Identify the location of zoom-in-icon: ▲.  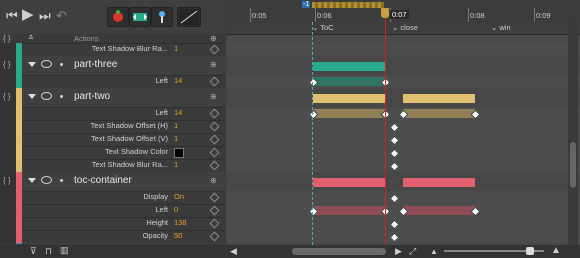
(556, 250).